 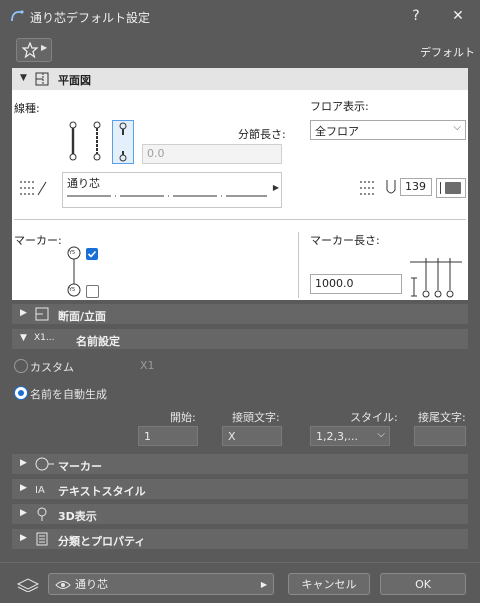 I want to click on floor-display-value: 全フロア, so click(x=337, y=131).